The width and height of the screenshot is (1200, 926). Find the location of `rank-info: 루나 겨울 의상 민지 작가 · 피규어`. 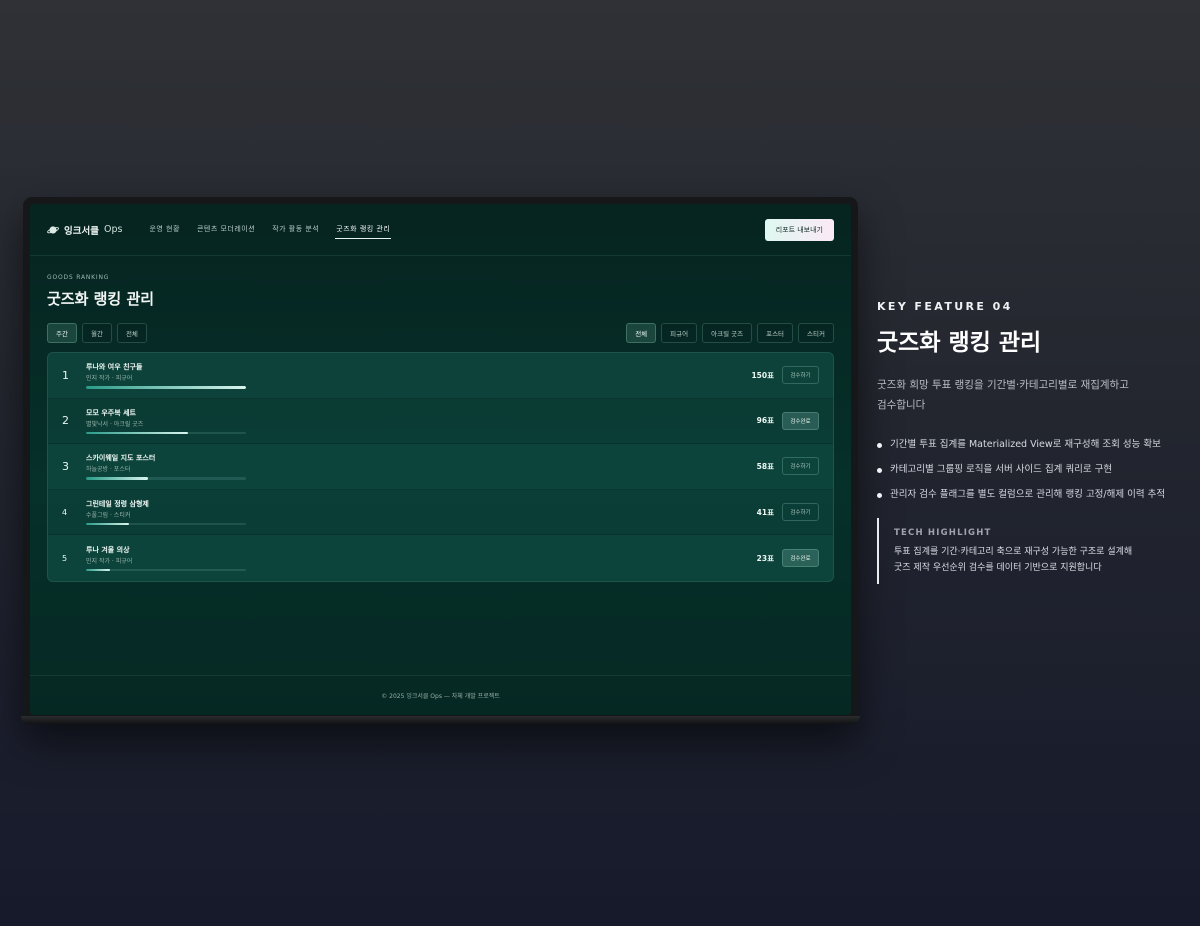

rank-info: 루나 겨울 의상 민지 작가 · 피규어 is located at coordinates (166, 558).